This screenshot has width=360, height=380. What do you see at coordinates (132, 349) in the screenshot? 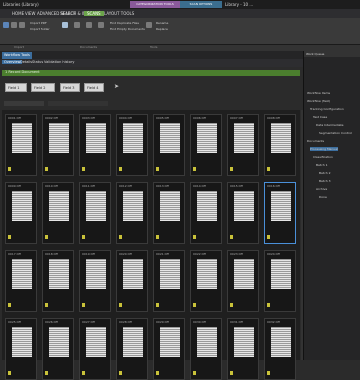
I see `thumbnail-card: 0028.tiff` at bounding box center [132, 349].